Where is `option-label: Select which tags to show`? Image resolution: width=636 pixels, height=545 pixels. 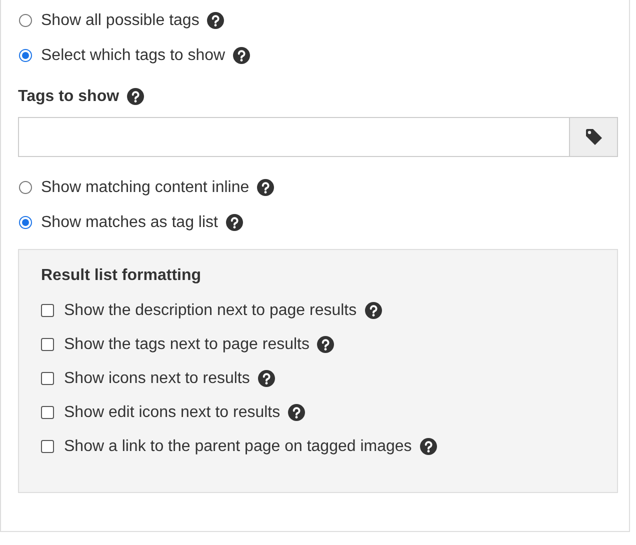
option-label: Select which tags to show is located at coordinates (133, 55).